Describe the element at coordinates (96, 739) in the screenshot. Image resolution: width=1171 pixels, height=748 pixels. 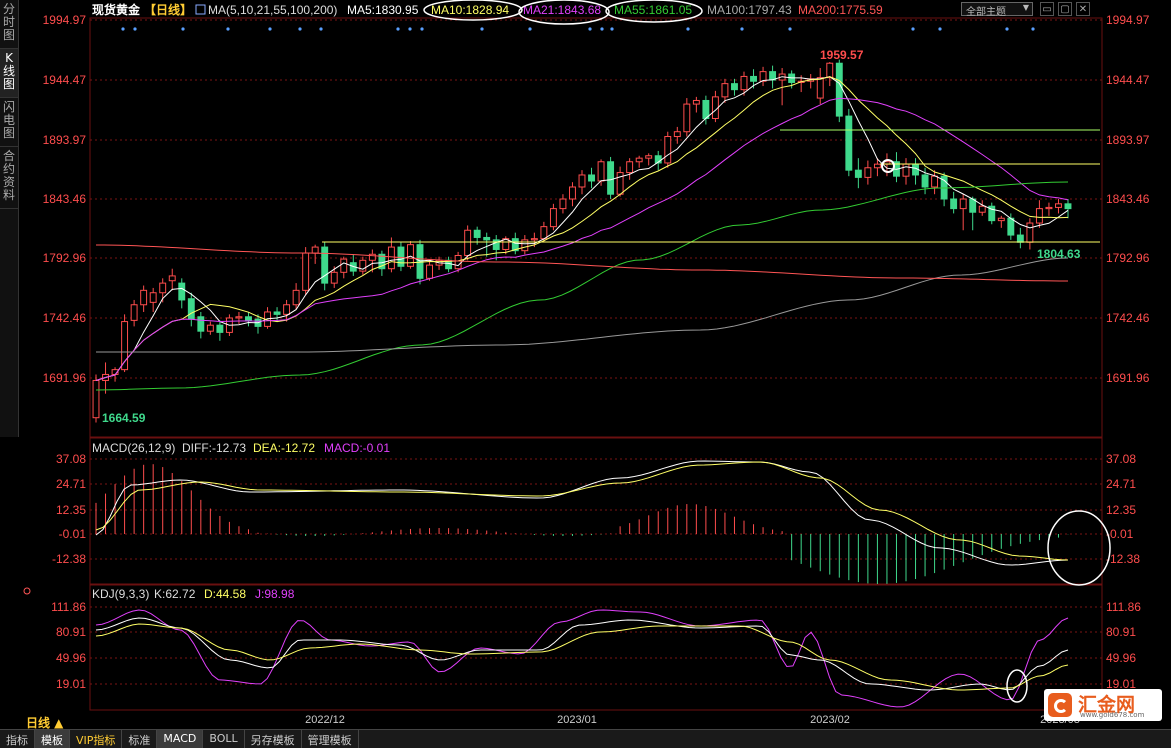
I see `tab-vip-indicators: VIP指标` at that location.